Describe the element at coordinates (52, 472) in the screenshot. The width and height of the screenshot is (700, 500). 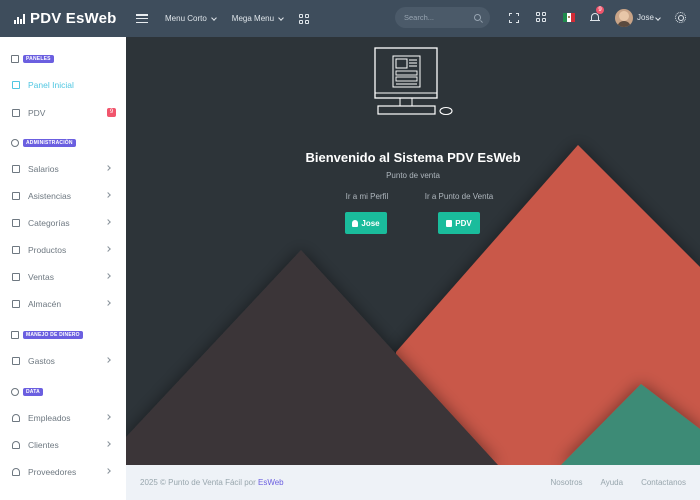
I see `sidebar-item-label: Proveedores` at that location.